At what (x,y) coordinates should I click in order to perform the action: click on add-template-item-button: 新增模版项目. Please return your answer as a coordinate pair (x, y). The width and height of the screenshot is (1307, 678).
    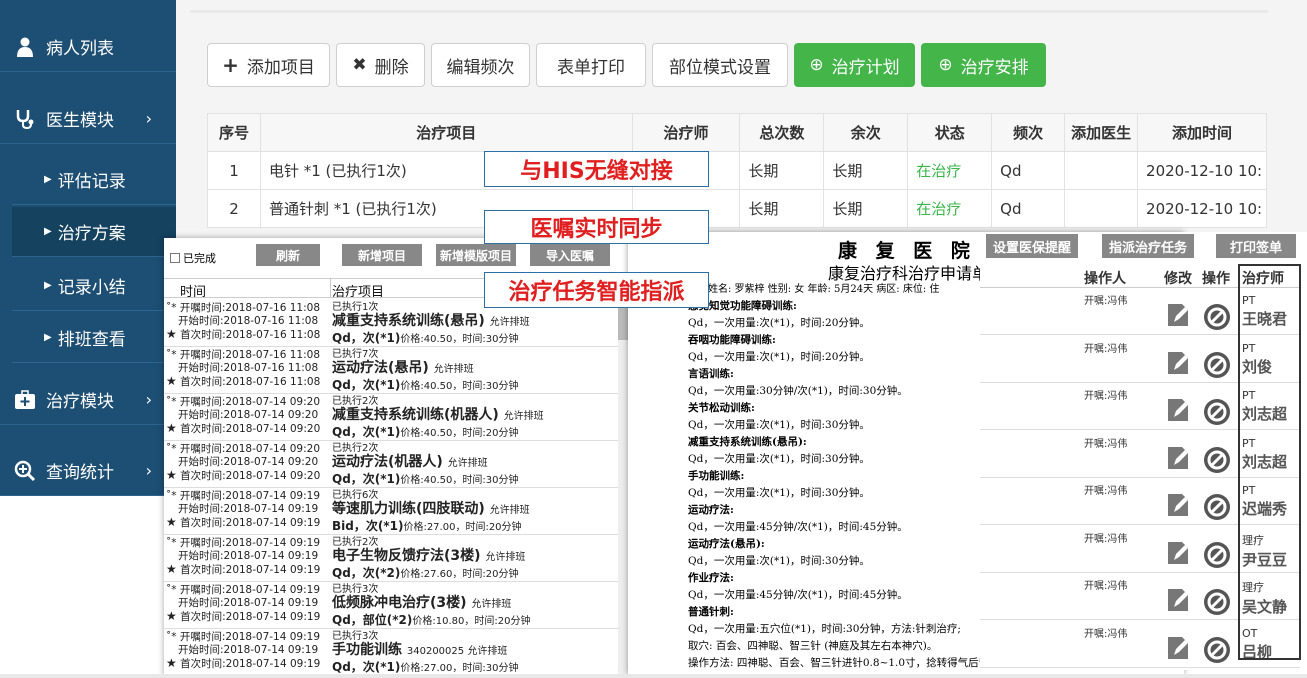
    Looking at the image, I should click on (476, 255).